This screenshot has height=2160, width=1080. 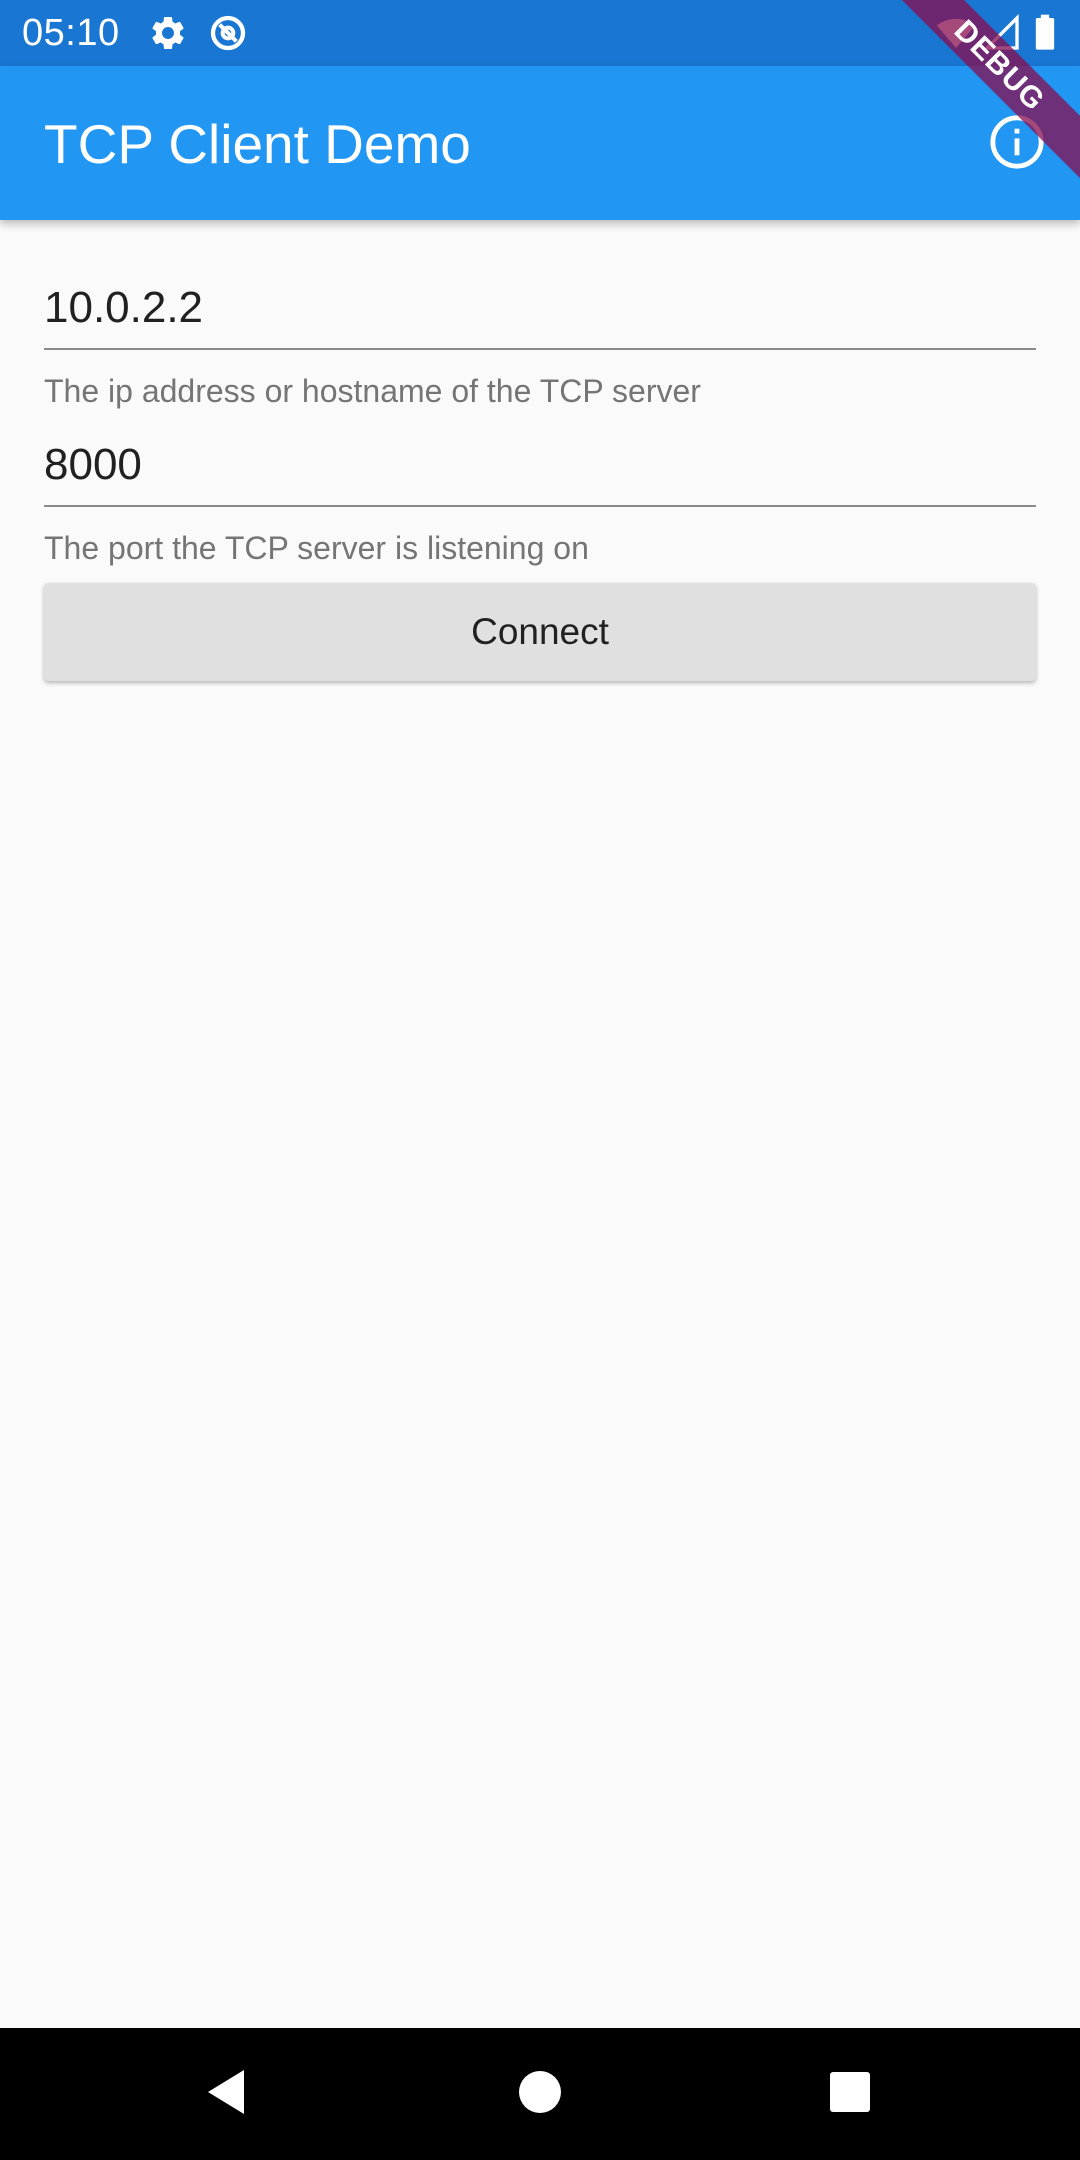 I want to click on host-input, so click(x=540, y=285).